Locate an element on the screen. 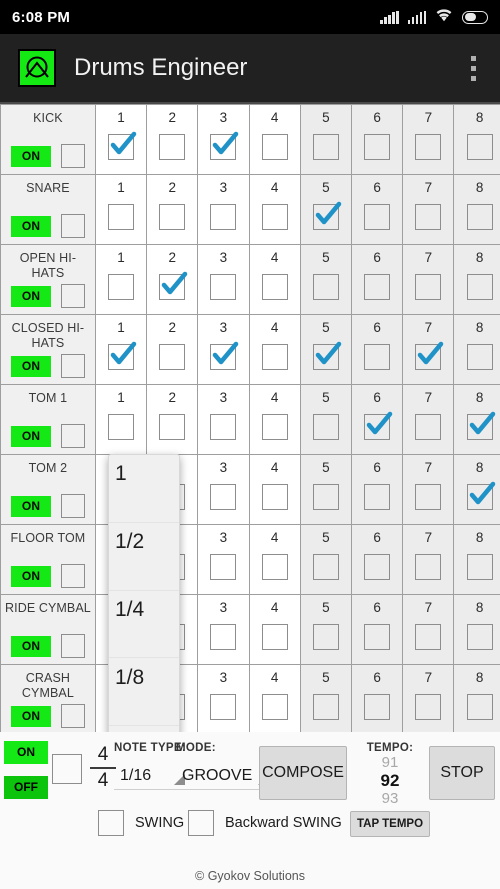 Image resolution: width=500 pixels, height=889 pixels. mode-spinner: GROOVE is located at coordinates (223, 778).